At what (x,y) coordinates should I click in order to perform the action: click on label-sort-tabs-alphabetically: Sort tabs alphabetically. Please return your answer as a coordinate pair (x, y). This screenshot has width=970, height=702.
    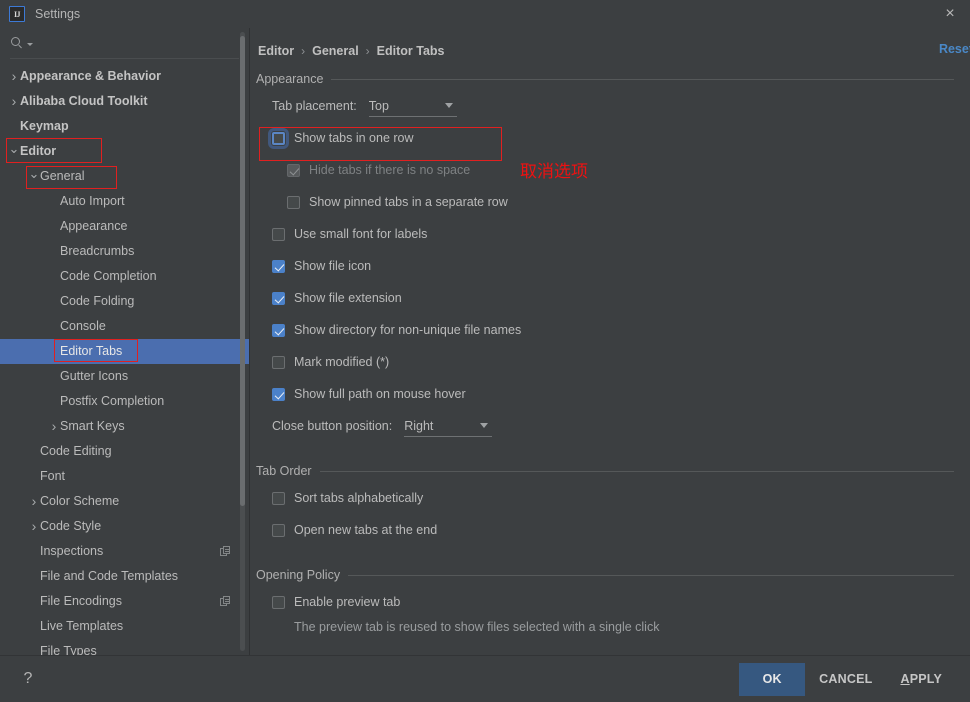
    Looking at the image, I should click on (358, 498).